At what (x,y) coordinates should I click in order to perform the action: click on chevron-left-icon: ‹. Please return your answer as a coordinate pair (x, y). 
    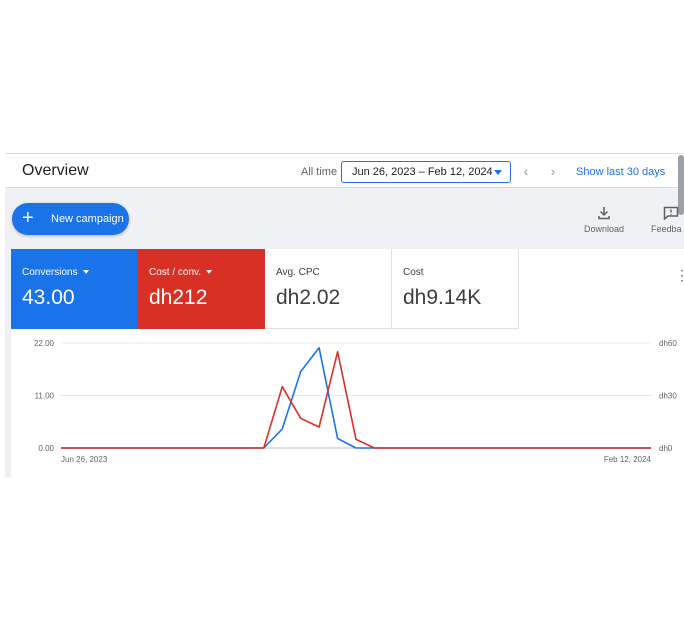
    Looking at the image, I should click on (526, 171).